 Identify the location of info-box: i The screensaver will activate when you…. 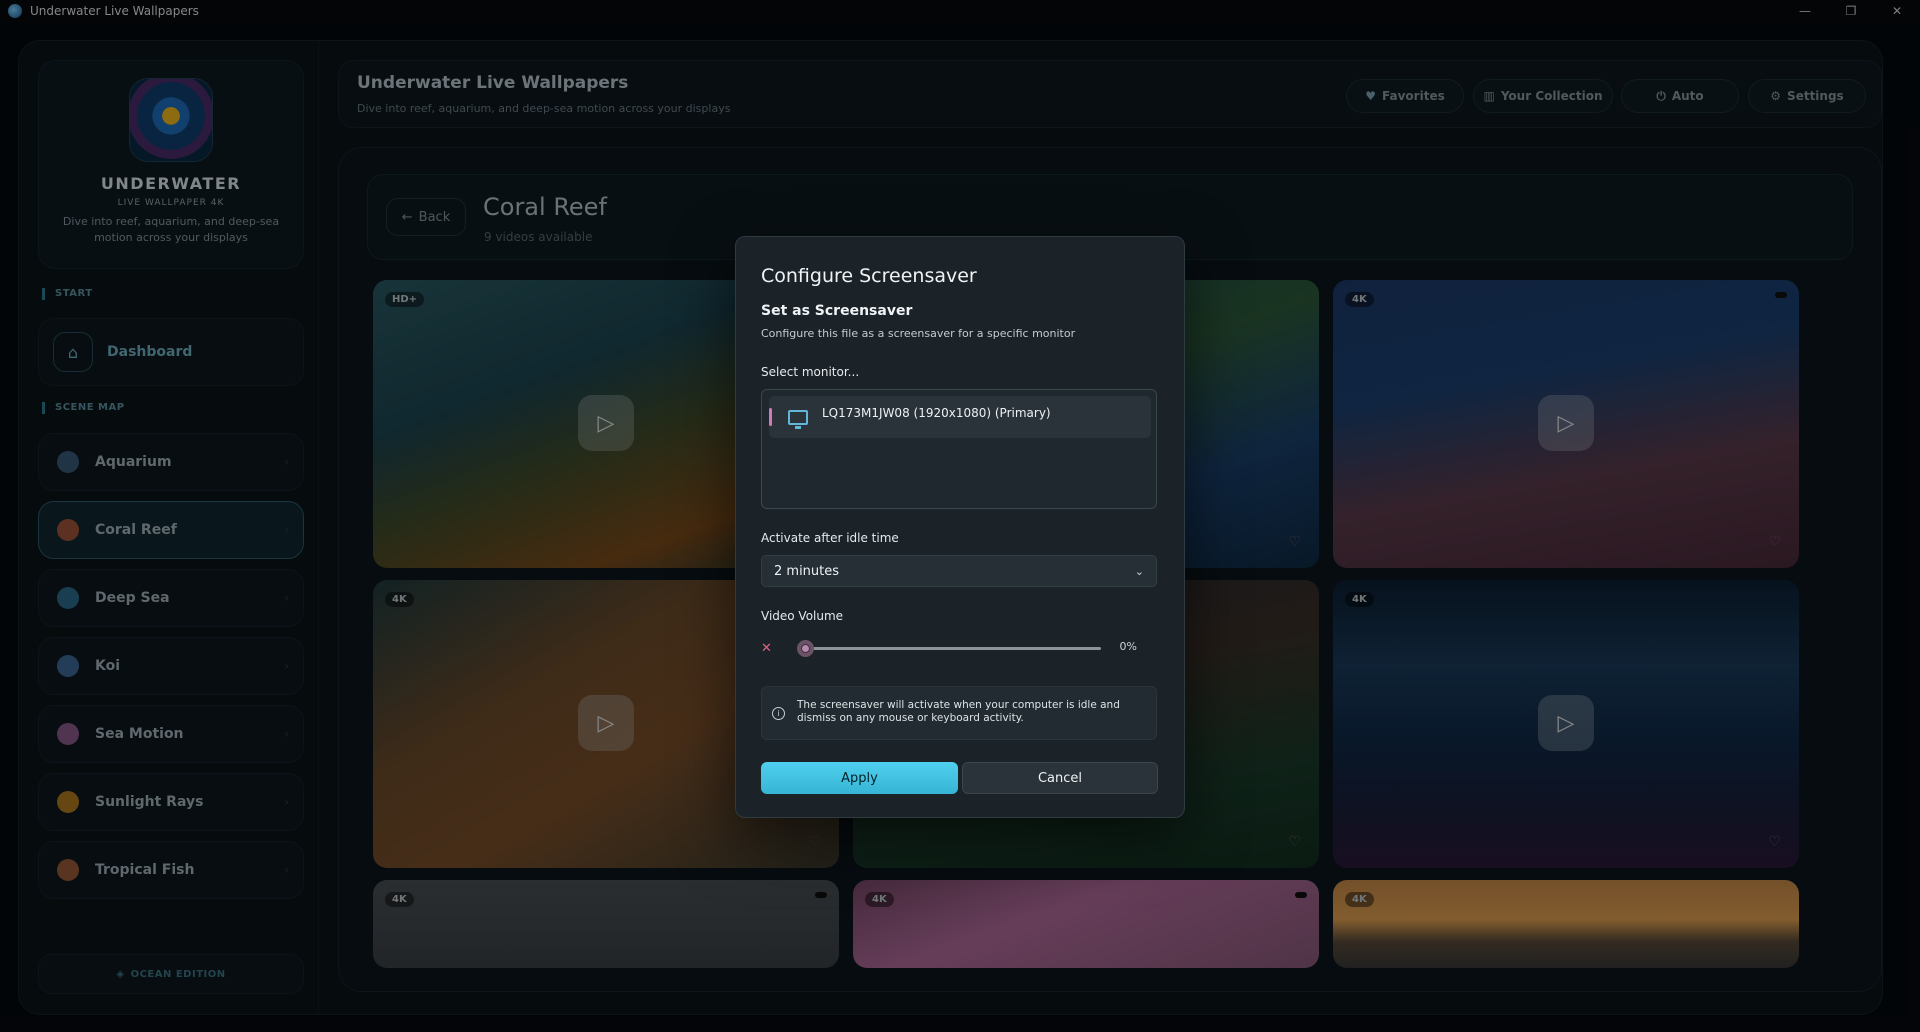
(959, 713).